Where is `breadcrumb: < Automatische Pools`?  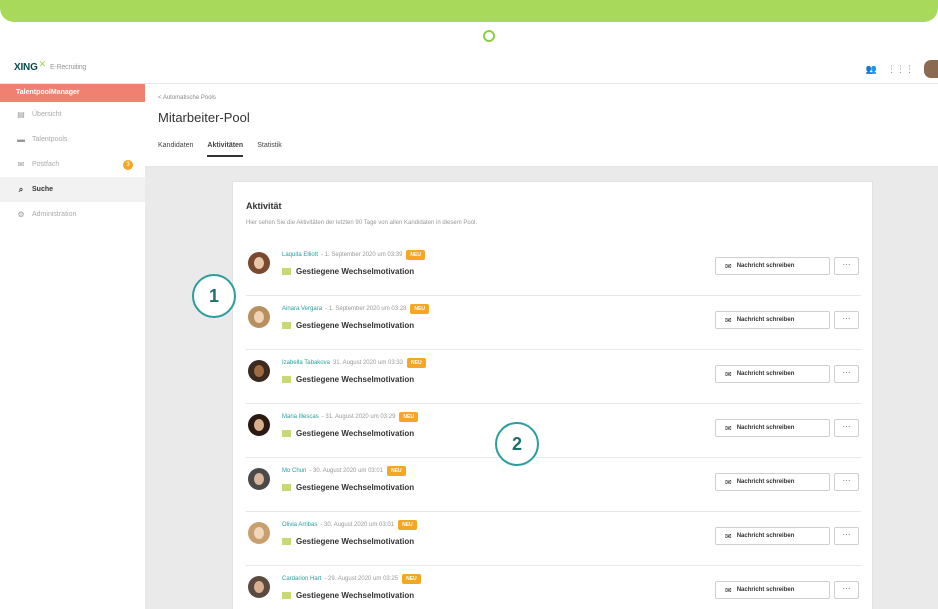 breadcrumb: < Automatische Pools is located at coordinates (187, 98).